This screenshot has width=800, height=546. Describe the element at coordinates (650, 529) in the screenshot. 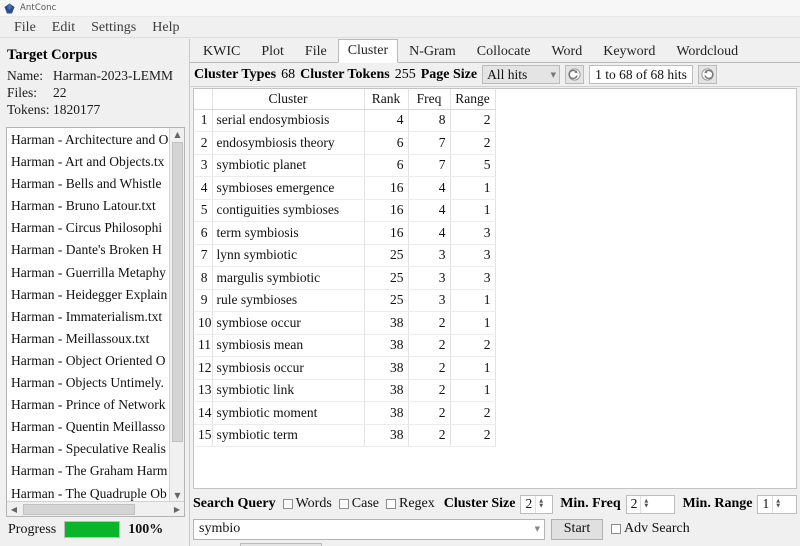

I see `adv-search-checkbox: Adv Search` at that location.